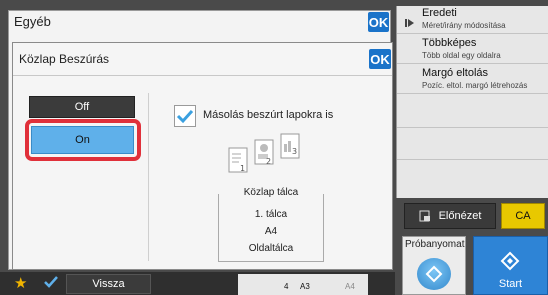  I want to click on menu-item-title: Margó eltolás, so click(455, 73).